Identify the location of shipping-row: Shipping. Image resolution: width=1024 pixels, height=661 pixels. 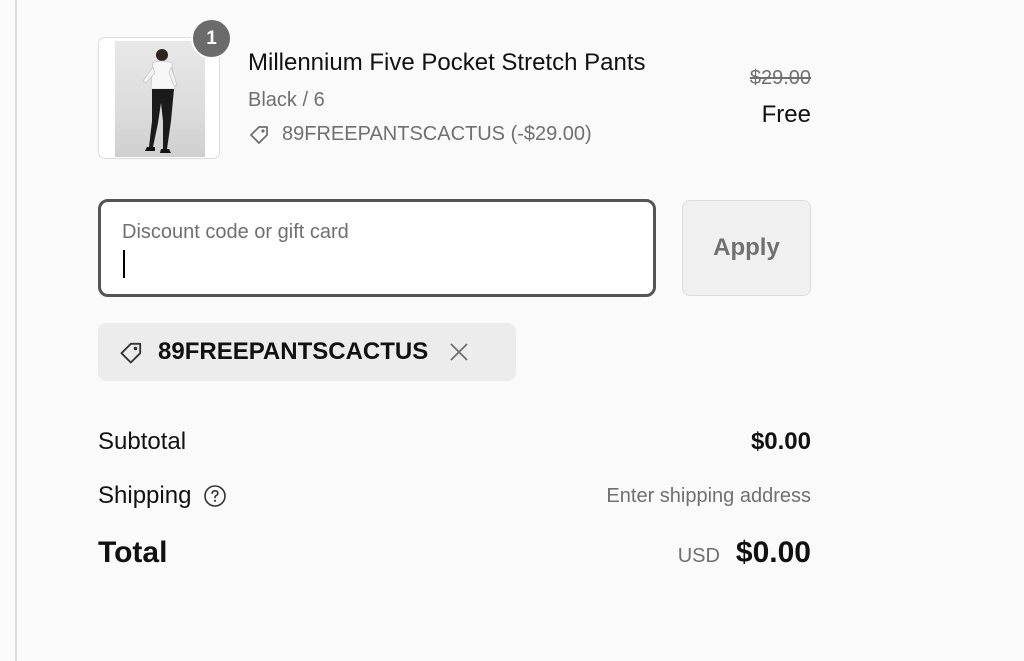
(162, 496).